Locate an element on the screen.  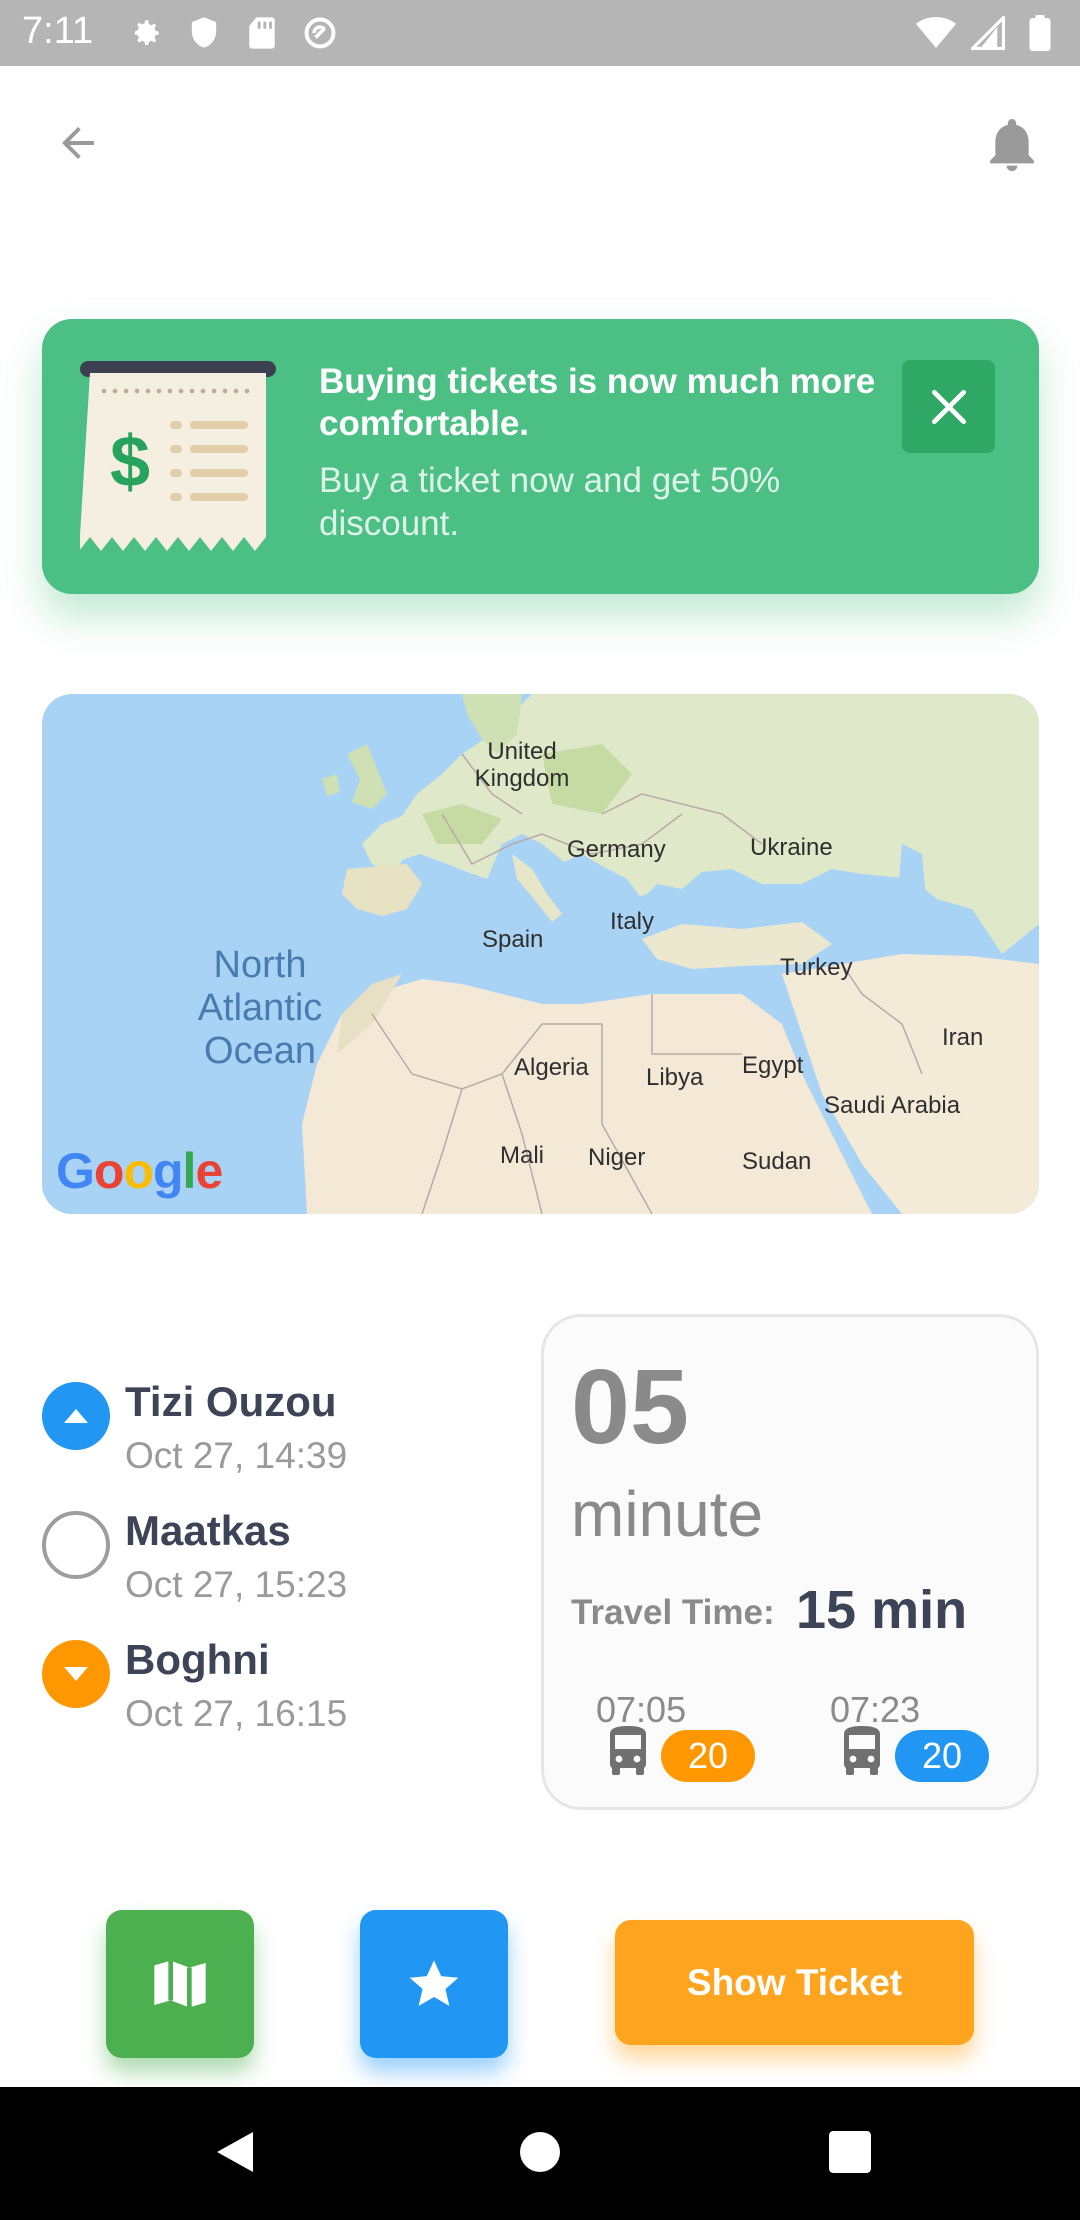
map-label-turkey: Turkey is located at coordinates (816, 967).